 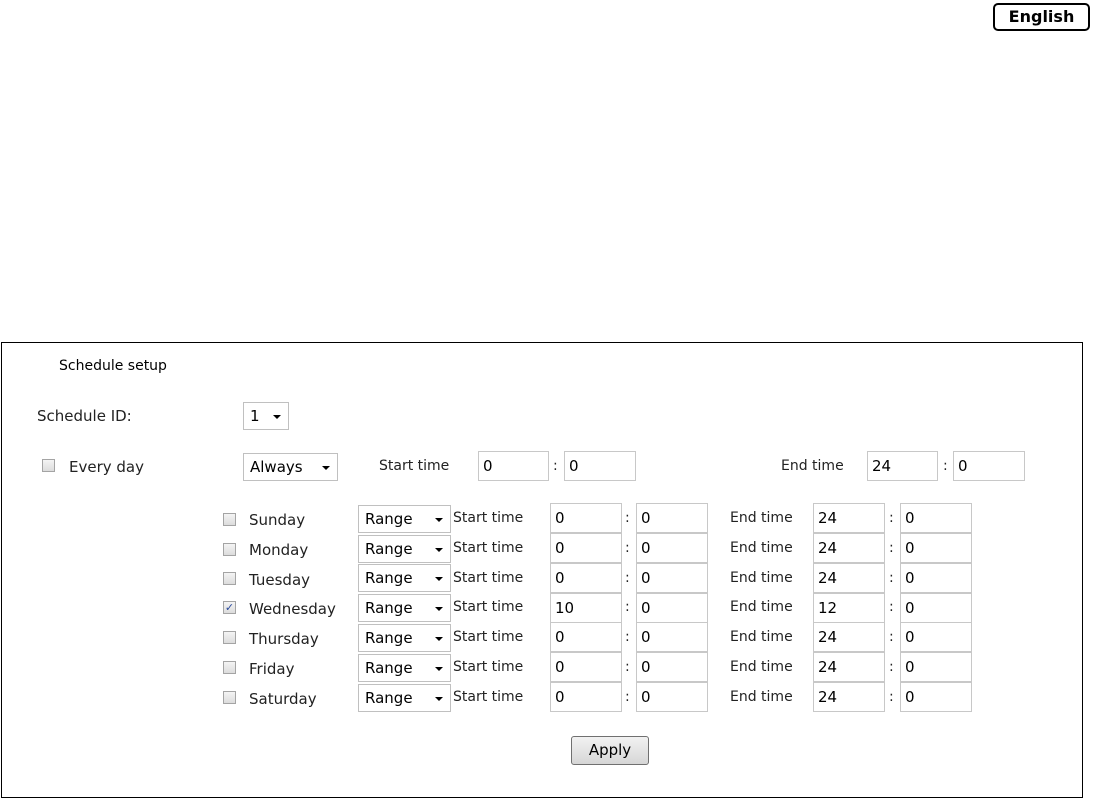 What do you see at coordinates (404, 519) in the screenshot?
I see `sunday-mode-select: Range` at bounding box center [404, 519].